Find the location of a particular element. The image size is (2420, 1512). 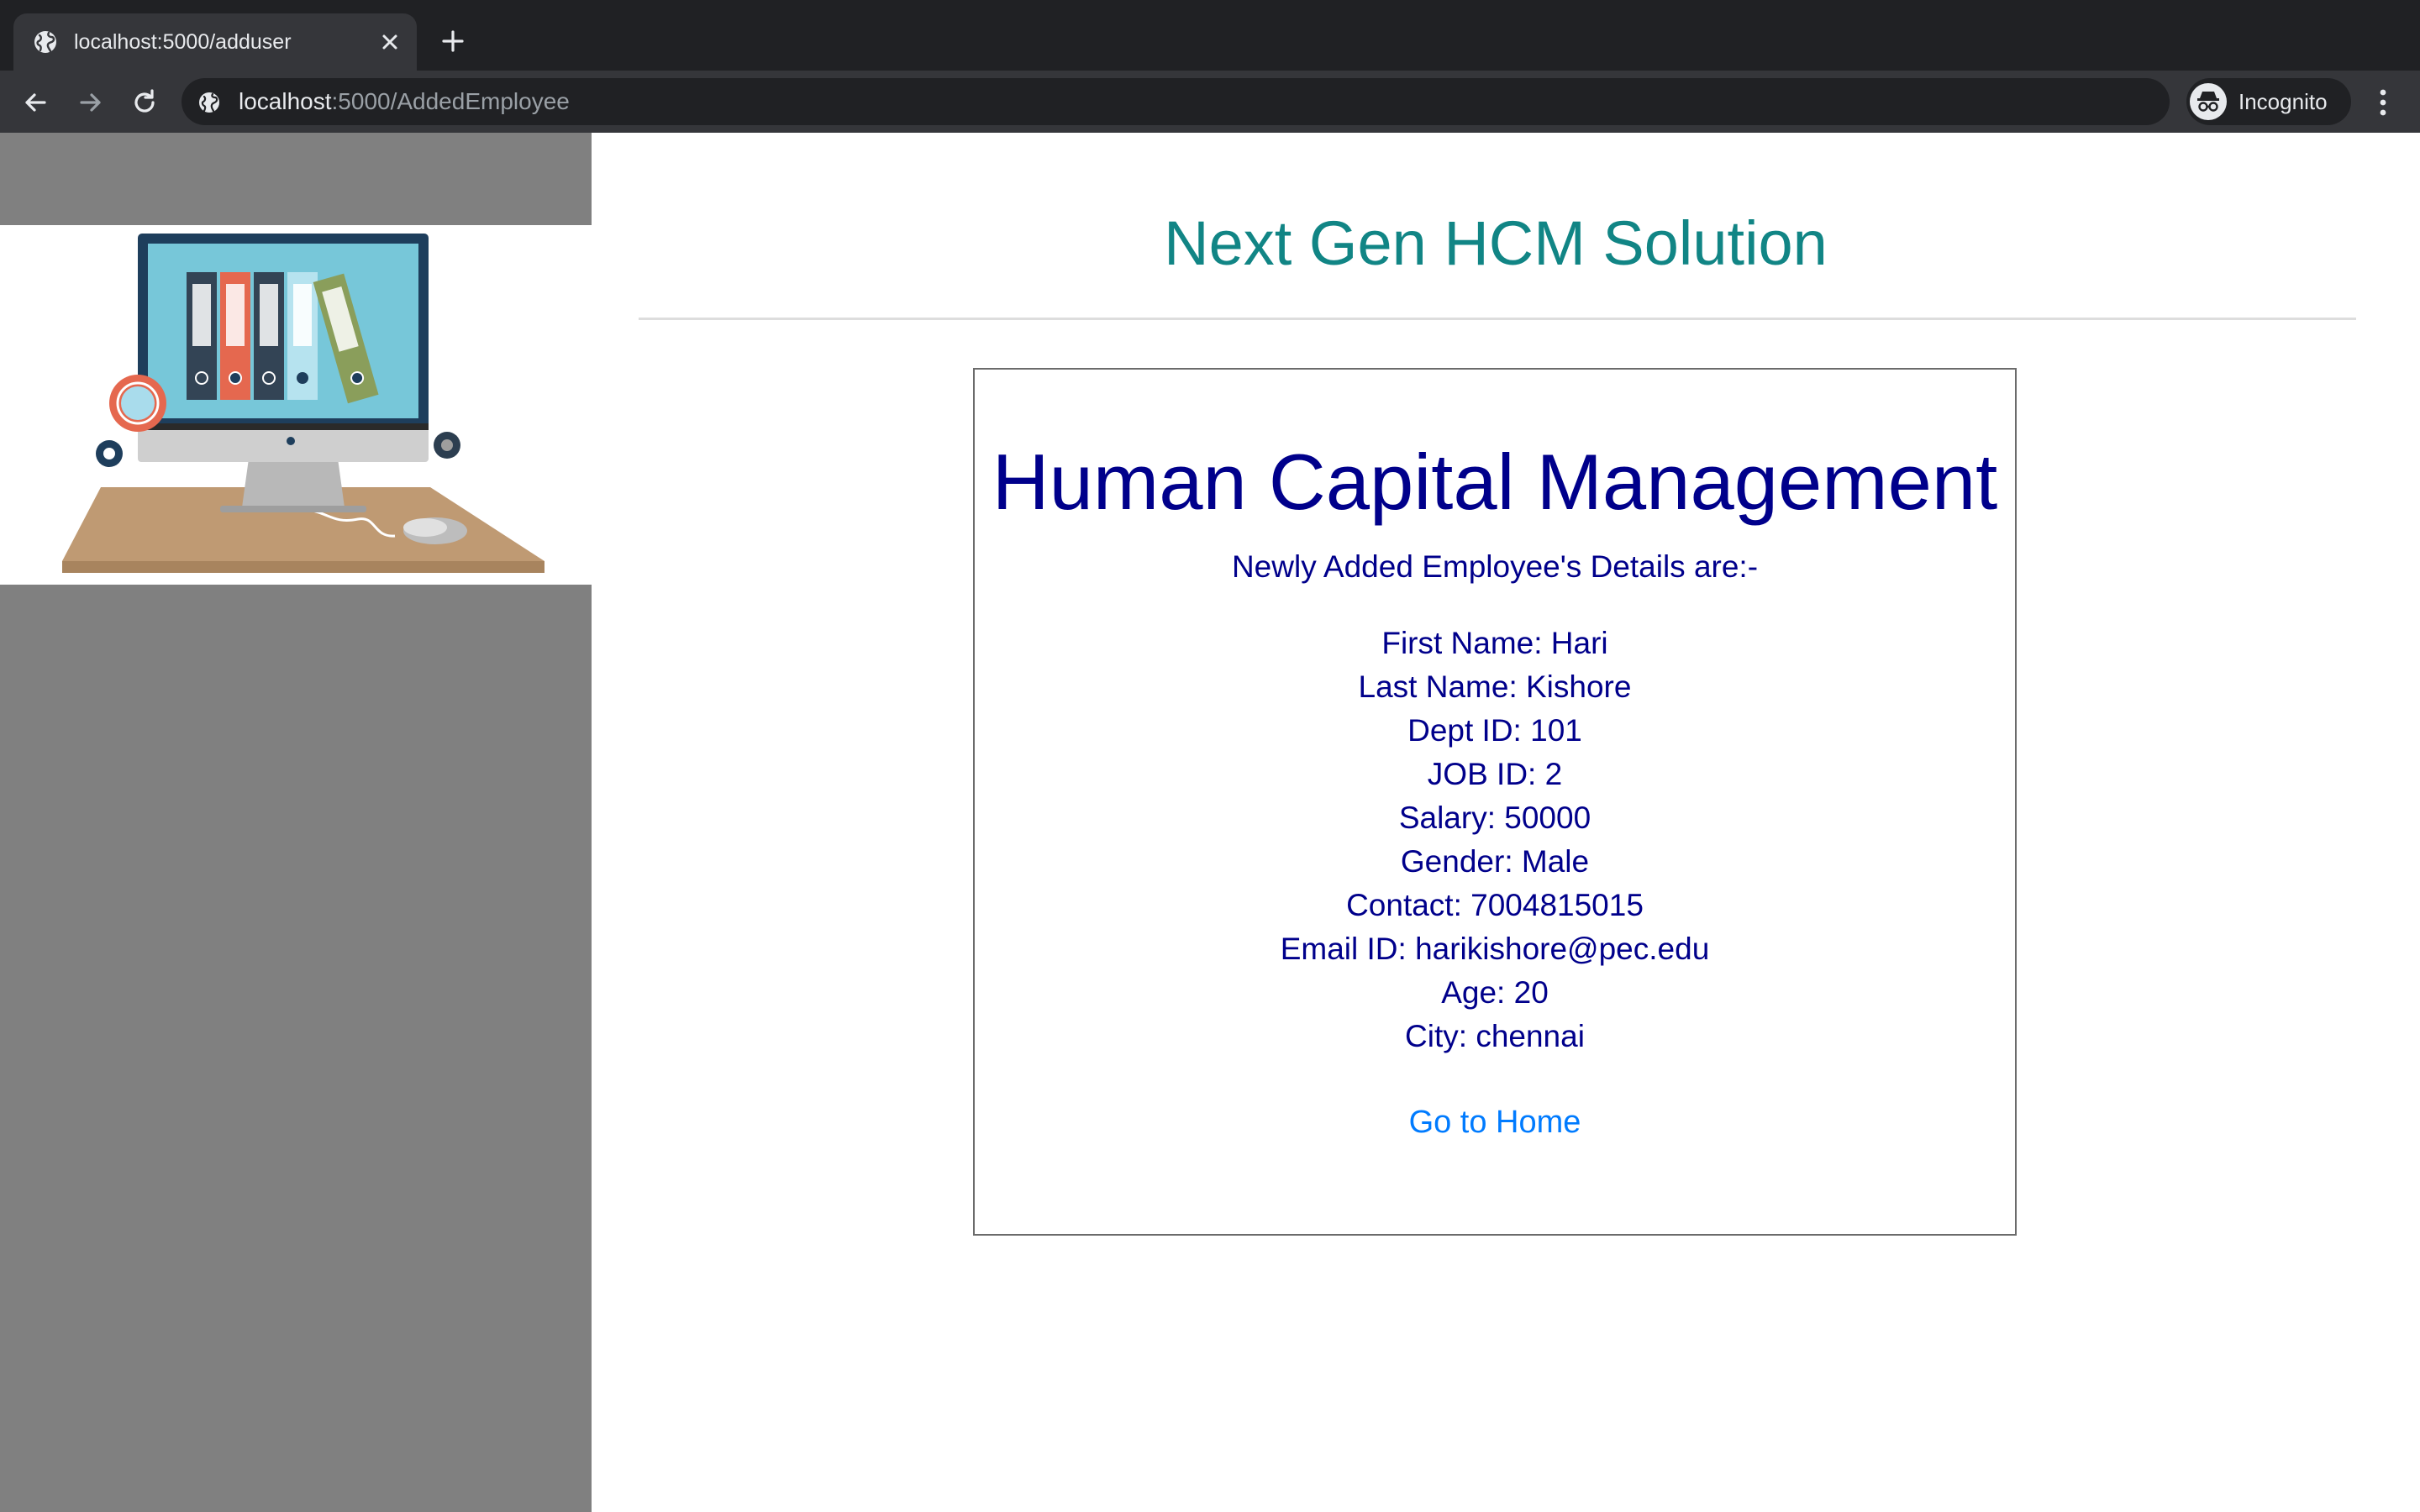

detail-salary: Salary: 50000 is located at coordinates (1495, 818).